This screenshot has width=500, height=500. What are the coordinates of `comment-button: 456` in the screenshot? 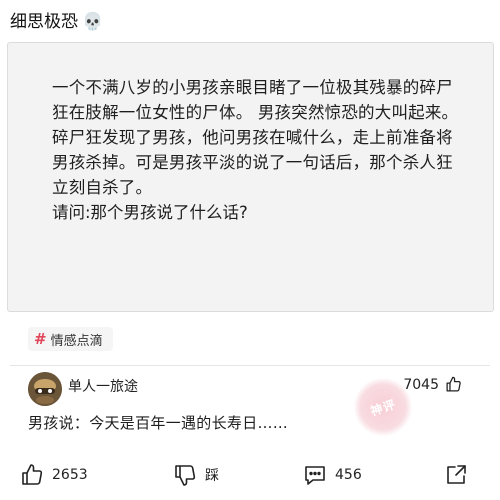 It's located at (332, 475).